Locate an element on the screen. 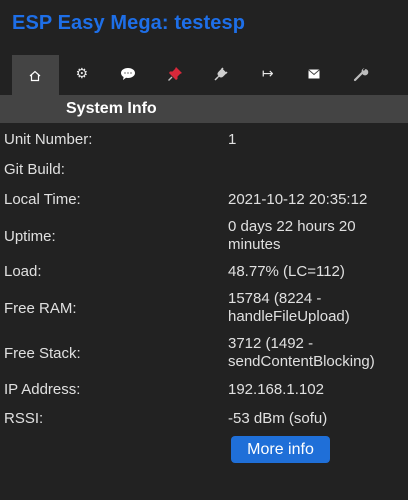  tab-tools is located at coordinates (361, 73).